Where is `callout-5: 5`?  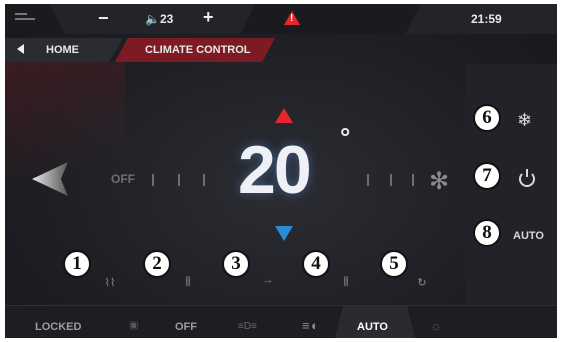
callout-5: 5 is located at coordinates (394, 264).